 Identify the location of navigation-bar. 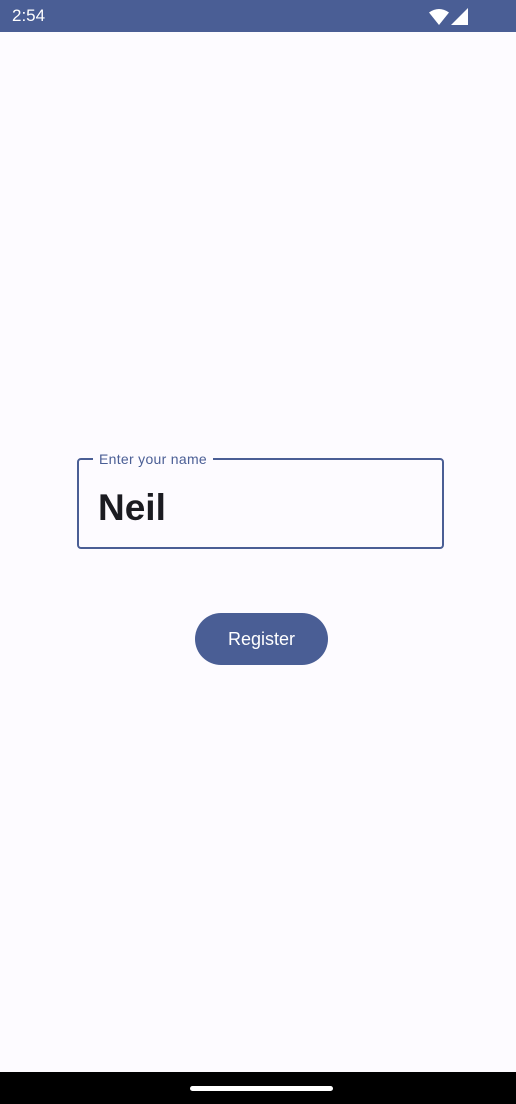
(258, 1088).